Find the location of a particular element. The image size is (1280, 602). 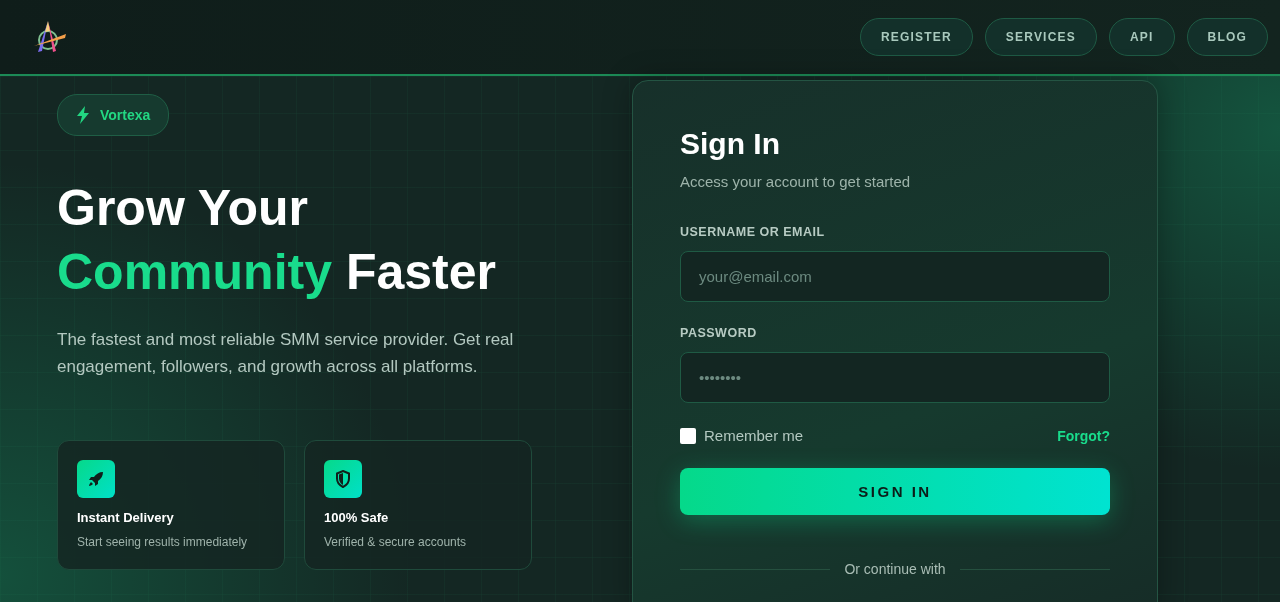

remember-checkbox is located at coordinates (688, 435).